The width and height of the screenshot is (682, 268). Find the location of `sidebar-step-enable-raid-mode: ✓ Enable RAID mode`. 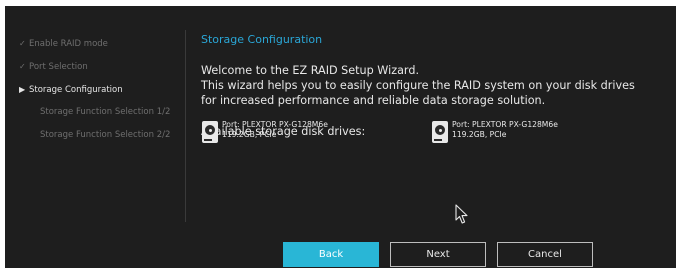

sidebar-step-enable-raid-mode: ✓ Enable RAID mode is located at coordinates (95, 43).